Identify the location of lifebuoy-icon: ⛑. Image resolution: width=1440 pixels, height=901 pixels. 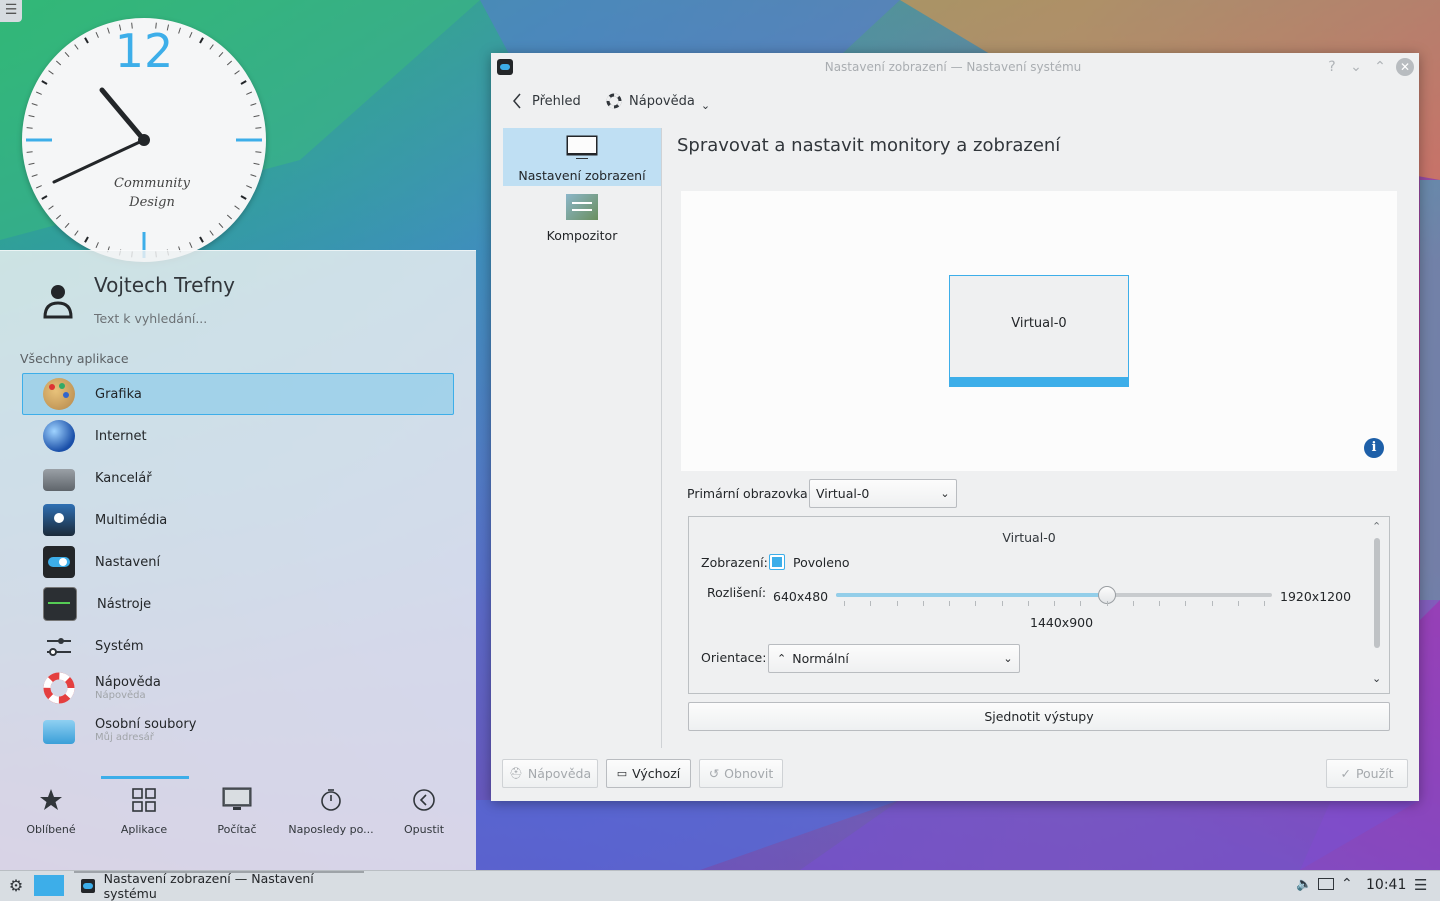
(515, 773).